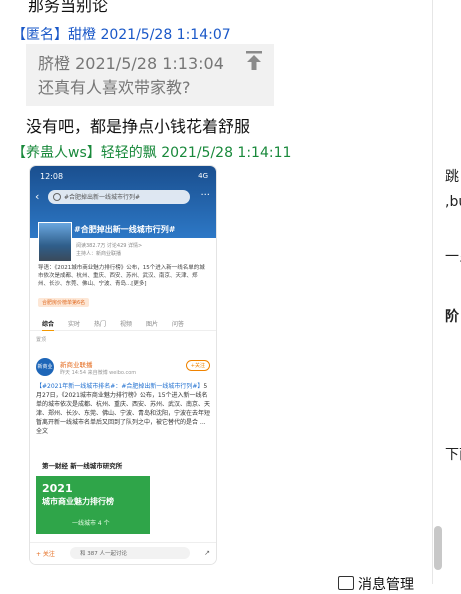 This screenshot has width=461, height=594. I want to click on bottom-bar: + 关注 和 387 人一起讨论 ↗, so click(123, 553).